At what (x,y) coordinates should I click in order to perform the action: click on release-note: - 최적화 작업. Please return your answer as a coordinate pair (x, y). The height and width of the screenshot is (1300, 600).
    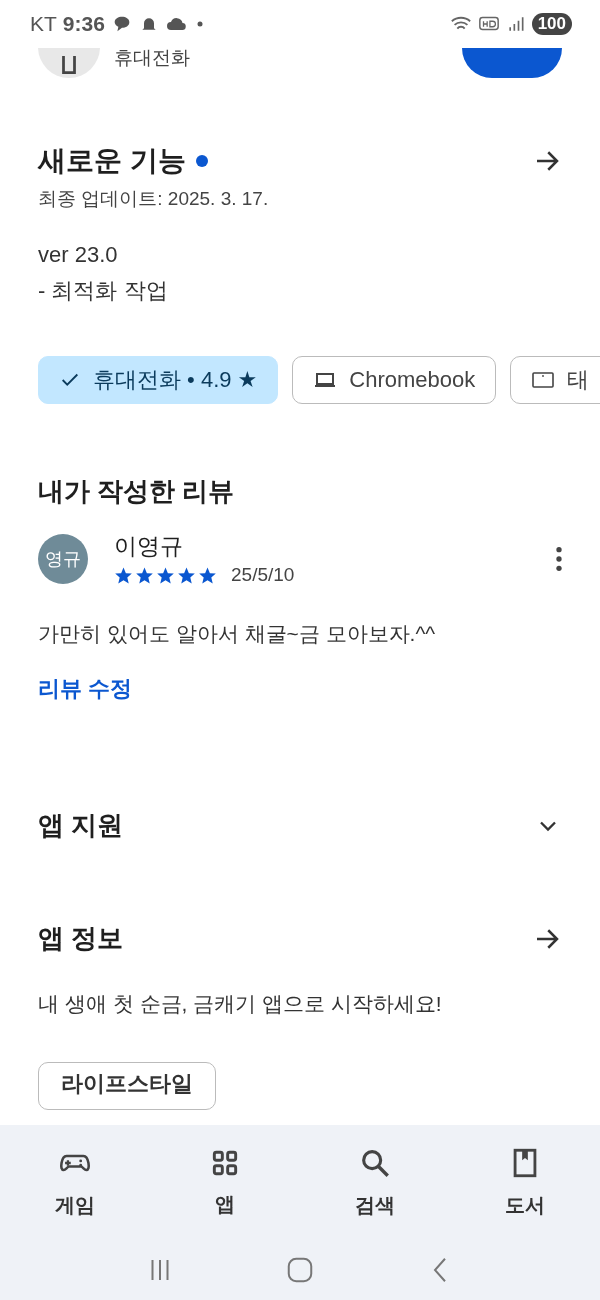
    Looking at the image, I should click on (103, 291).